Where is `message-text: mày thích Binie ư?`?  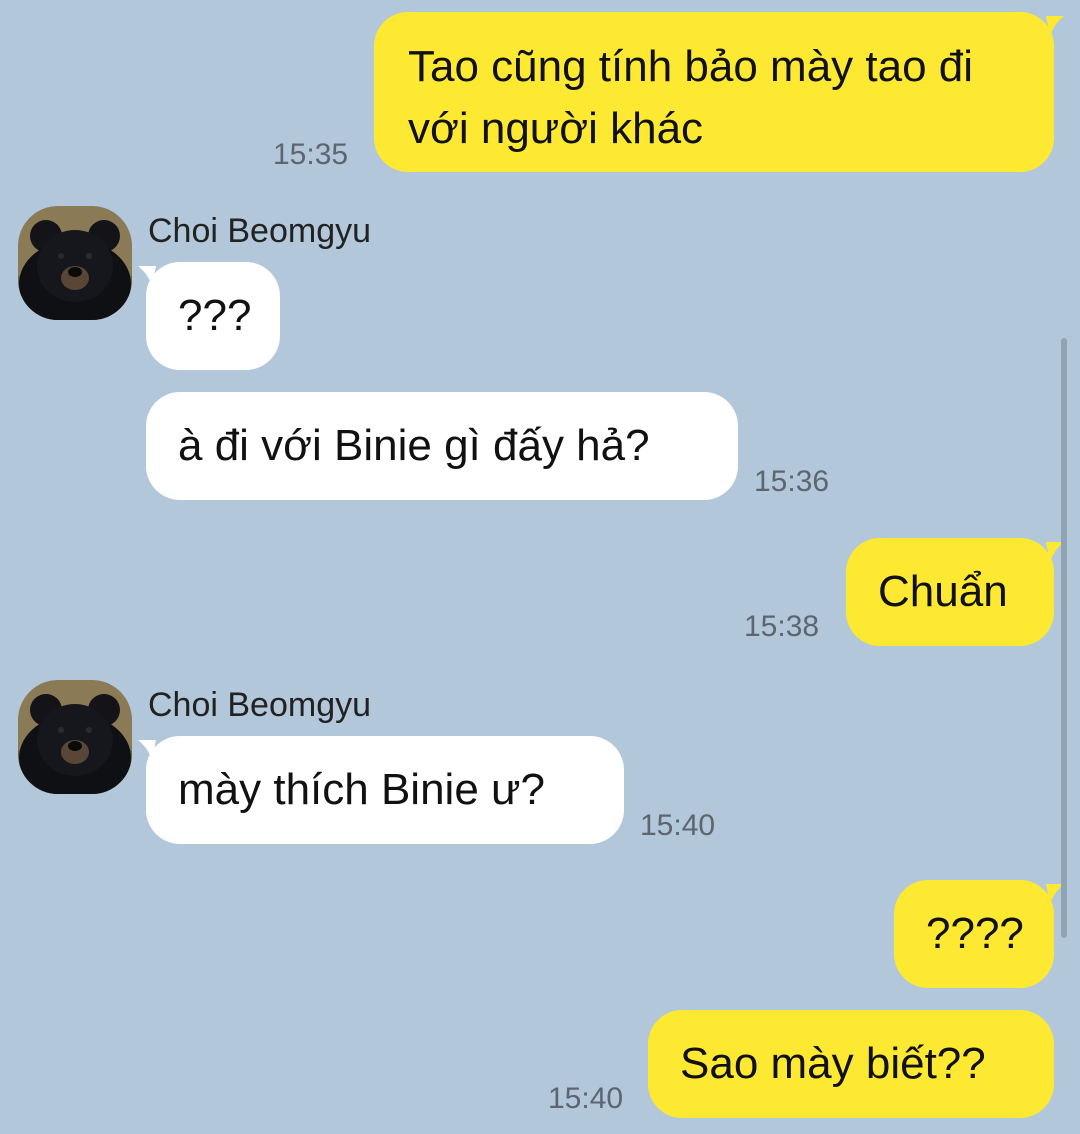
message-text: mày thích Binie ư? is located at coordinates (361, 789).